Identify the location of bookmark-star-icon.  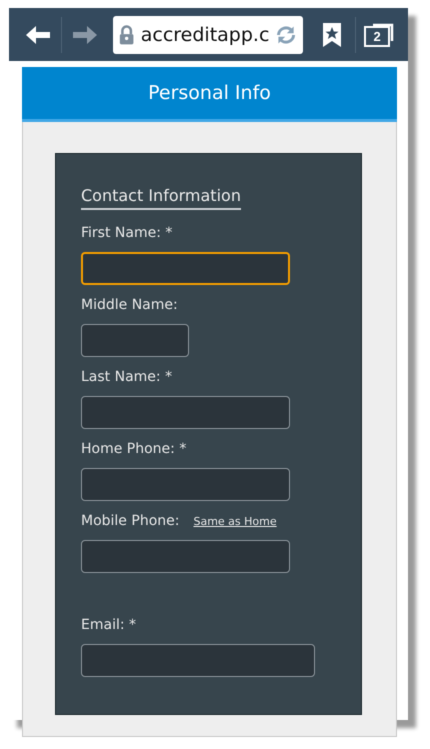
(332, 34).